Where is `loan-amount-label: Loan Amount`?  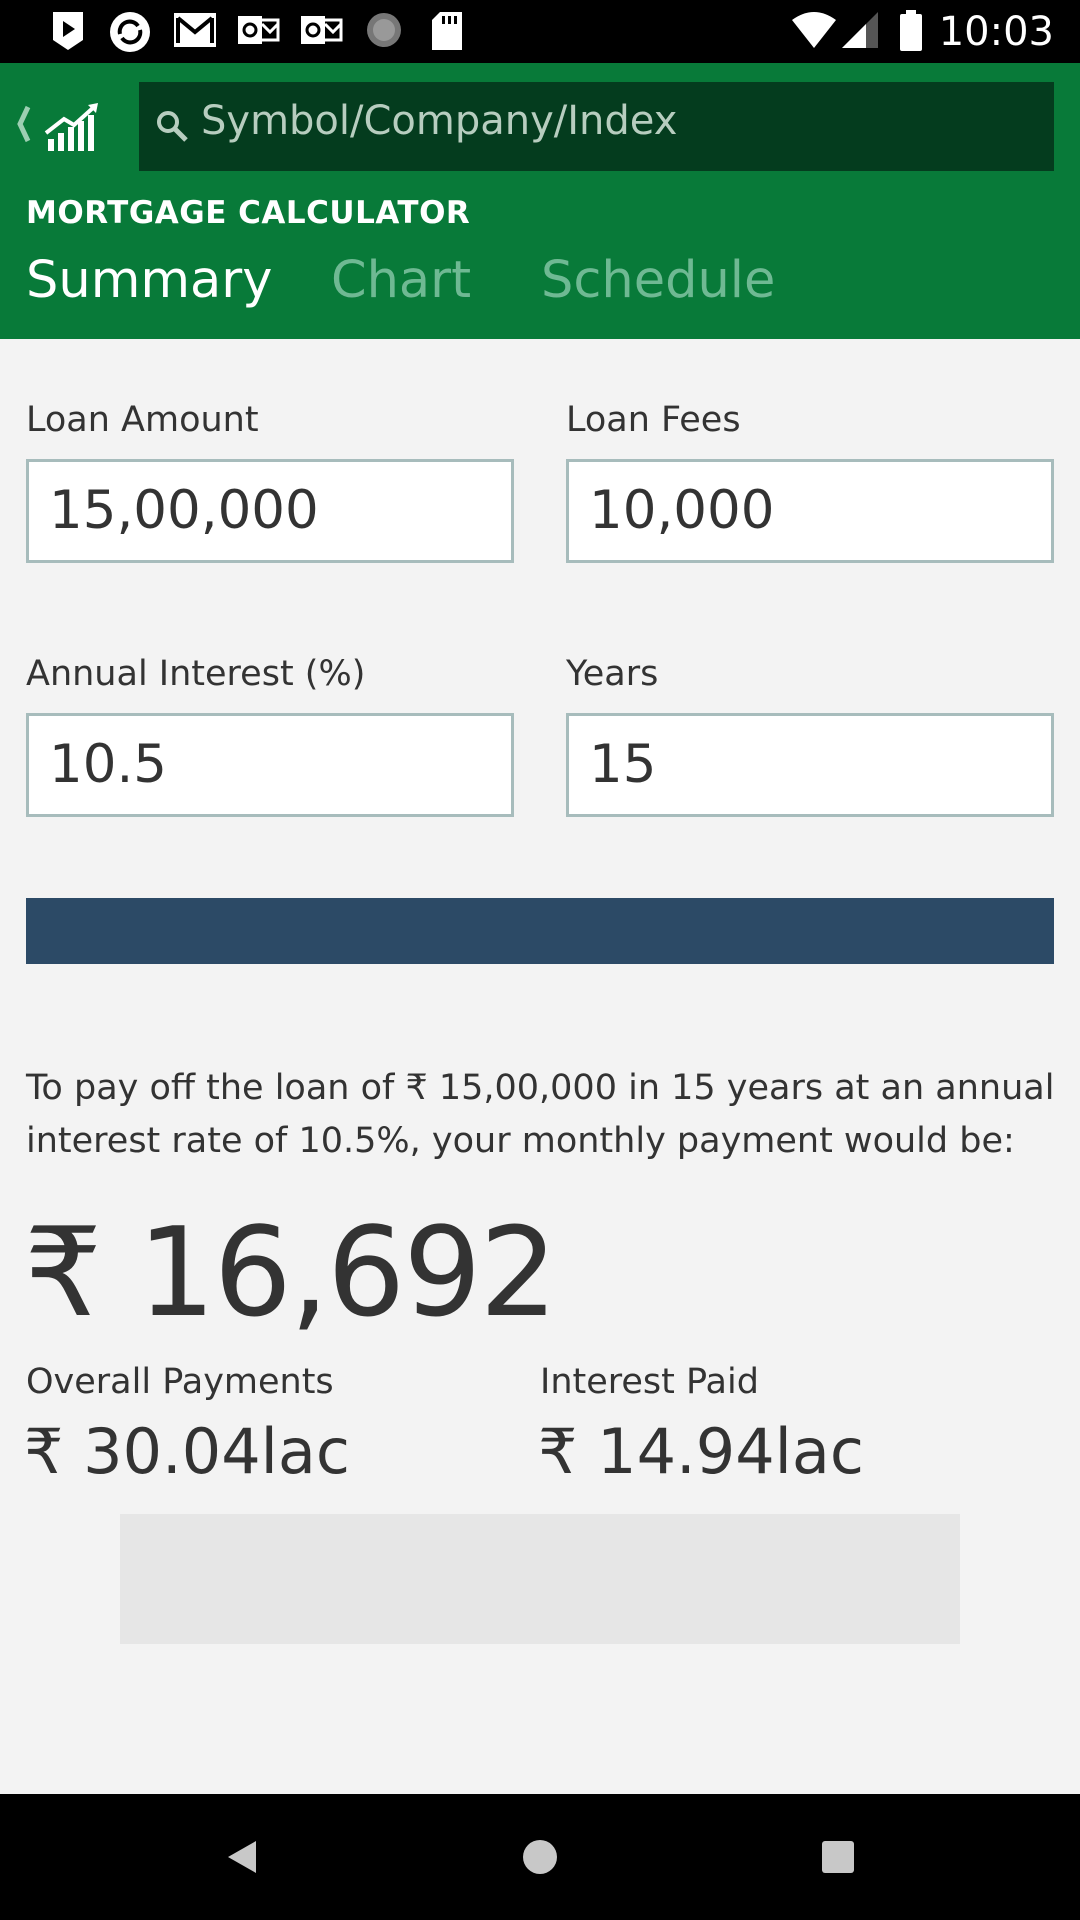
loan-amount-label: Loan Amount is located at coordinates (142, 420).